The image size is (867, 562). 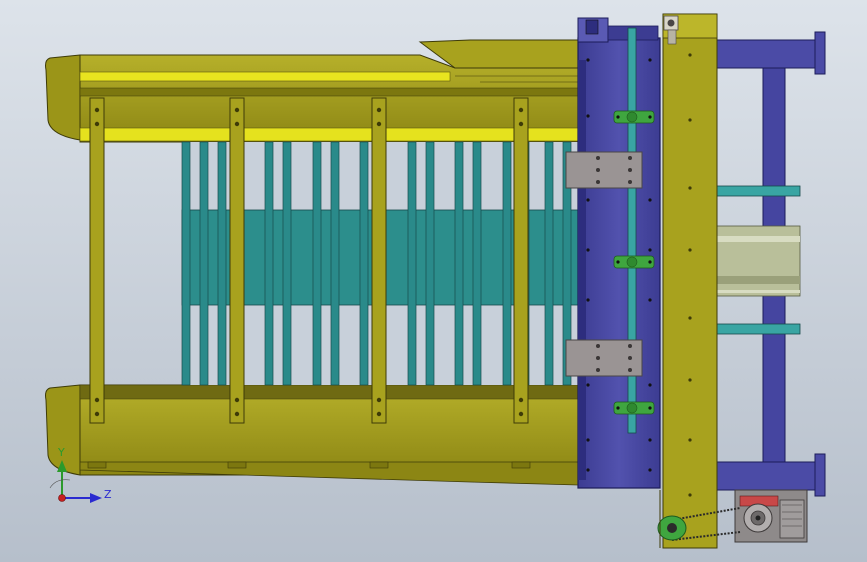 What do you see at coordinates (63, 97) in the screenshot?
I see `top-end-cap` at bounding box center [63, 97].